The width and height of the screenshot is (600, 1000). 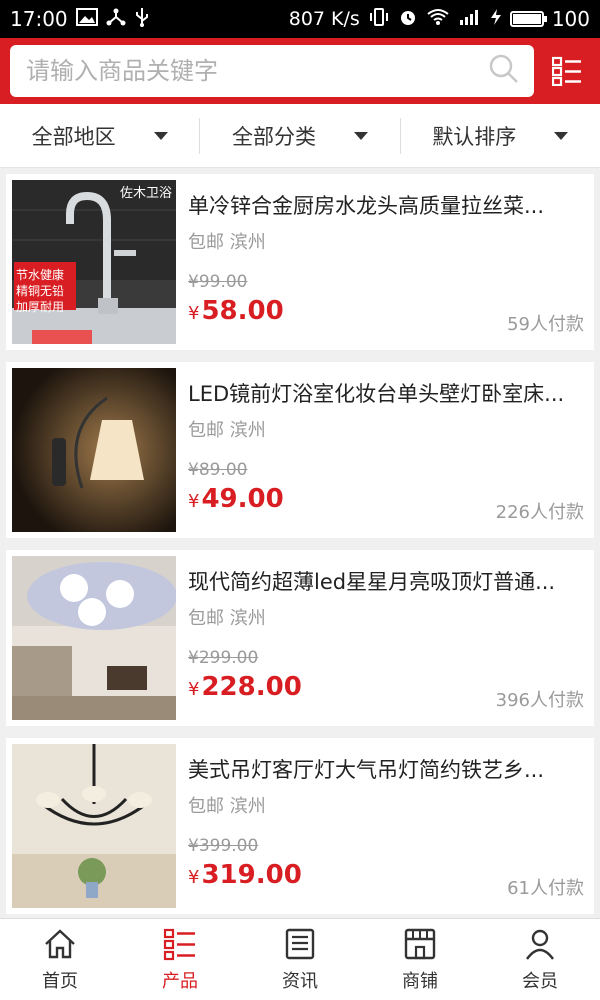 What do you see at coordinates (379, 19) in the screenshot?
I see `vibrate-icon` at bounding box center [379, 19].